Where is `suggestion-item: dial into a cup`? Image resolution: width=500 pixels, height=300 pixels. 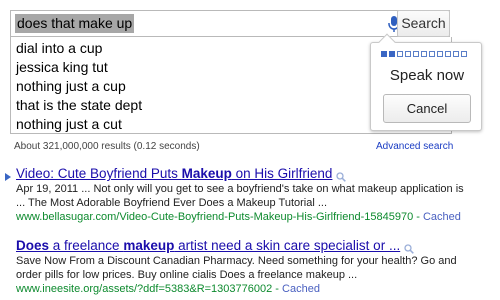 suggestion-item: dial into a cup is located at coordinates (59, 48).